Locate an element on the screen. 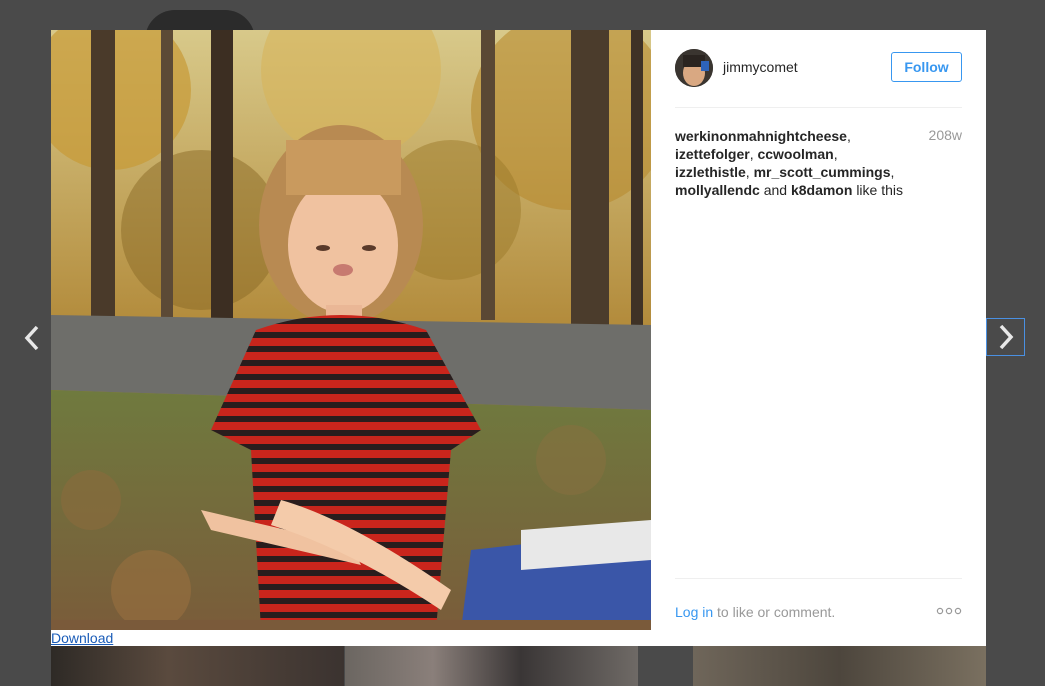 This screenshot has width=1045, height=686. username-link: jimmycomet is located at coordinates (760, 67).